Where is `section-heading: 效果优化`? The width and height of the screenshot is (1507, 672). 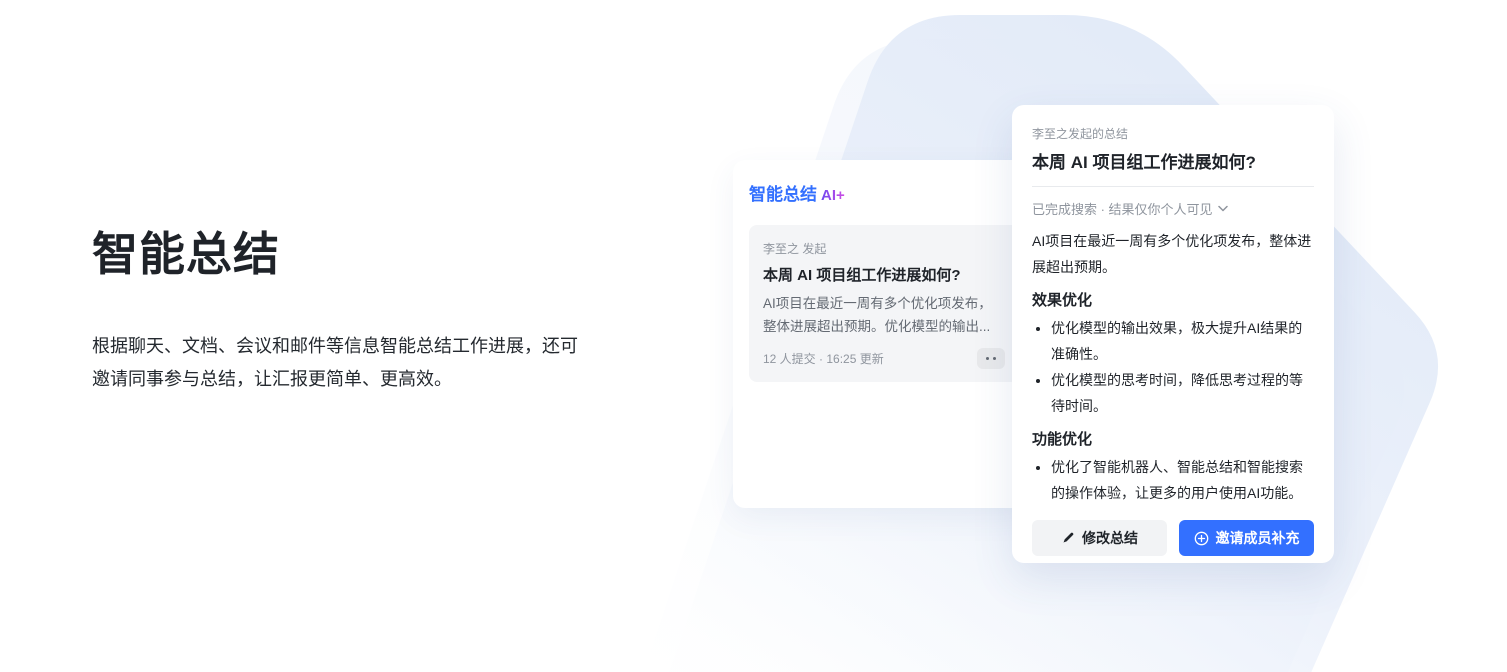 section-heading: 效果优化 is located at coordinates (1062, 300).